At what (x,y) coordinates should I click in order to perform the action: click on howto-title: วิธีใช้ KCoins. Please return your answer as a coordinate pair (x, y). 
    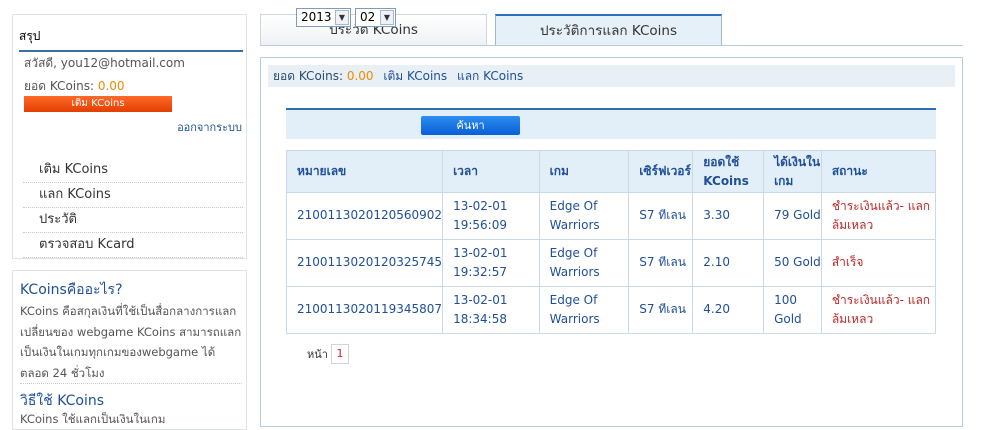
    Looking at the image, I should click on (62, 401).